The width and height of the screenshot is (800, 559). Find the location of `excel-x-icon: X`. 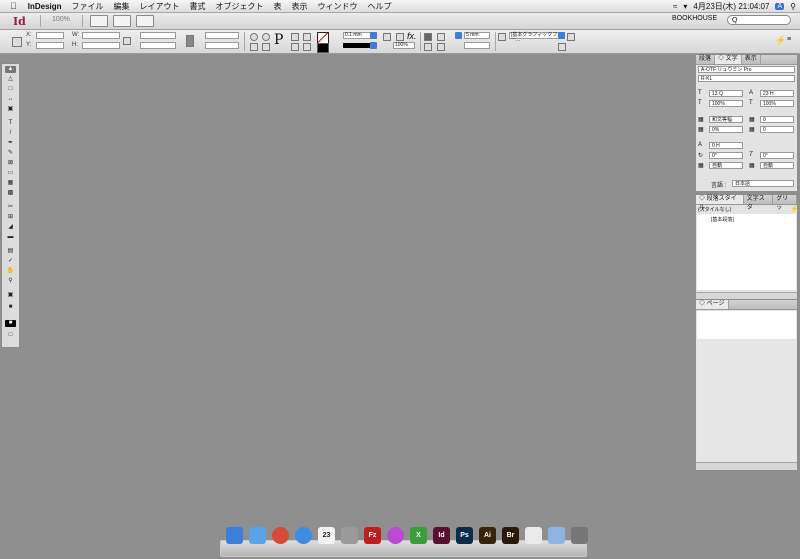

excel-x-icon: X is located at coordinates (418, 535).